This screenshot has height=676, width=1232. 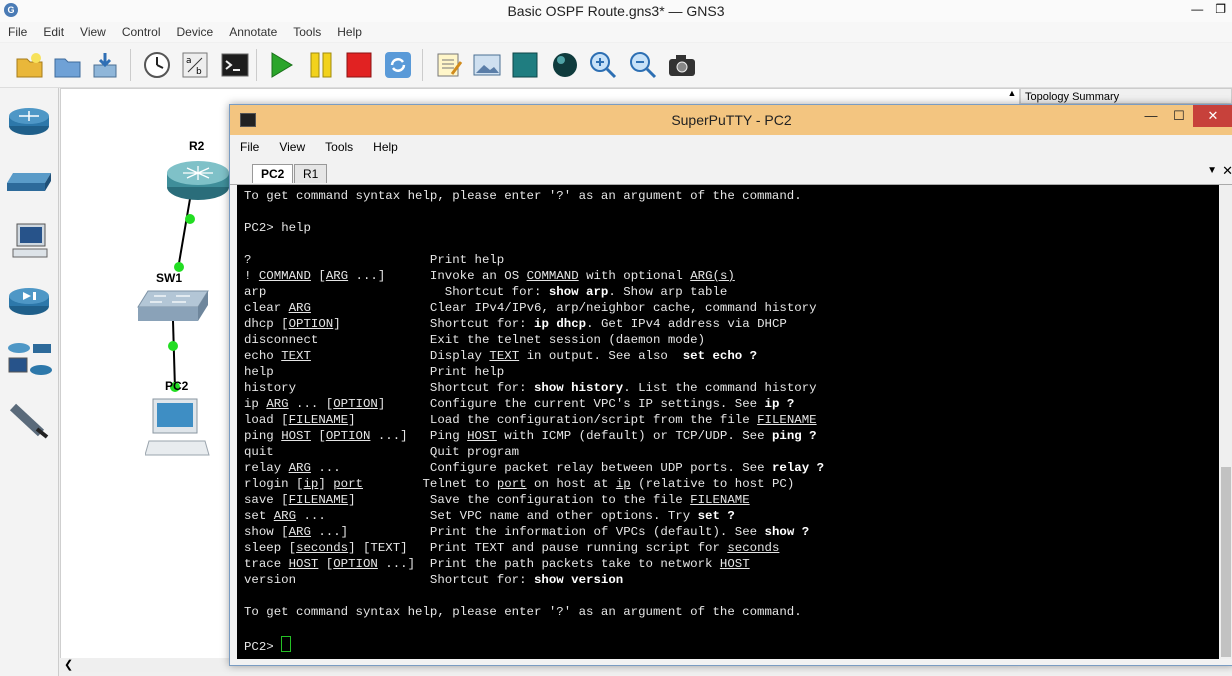 What do you see at coordinates (249, 147) in the screenshot?
I see `superputty-menu-file: File` at bounding box center [249, 147].